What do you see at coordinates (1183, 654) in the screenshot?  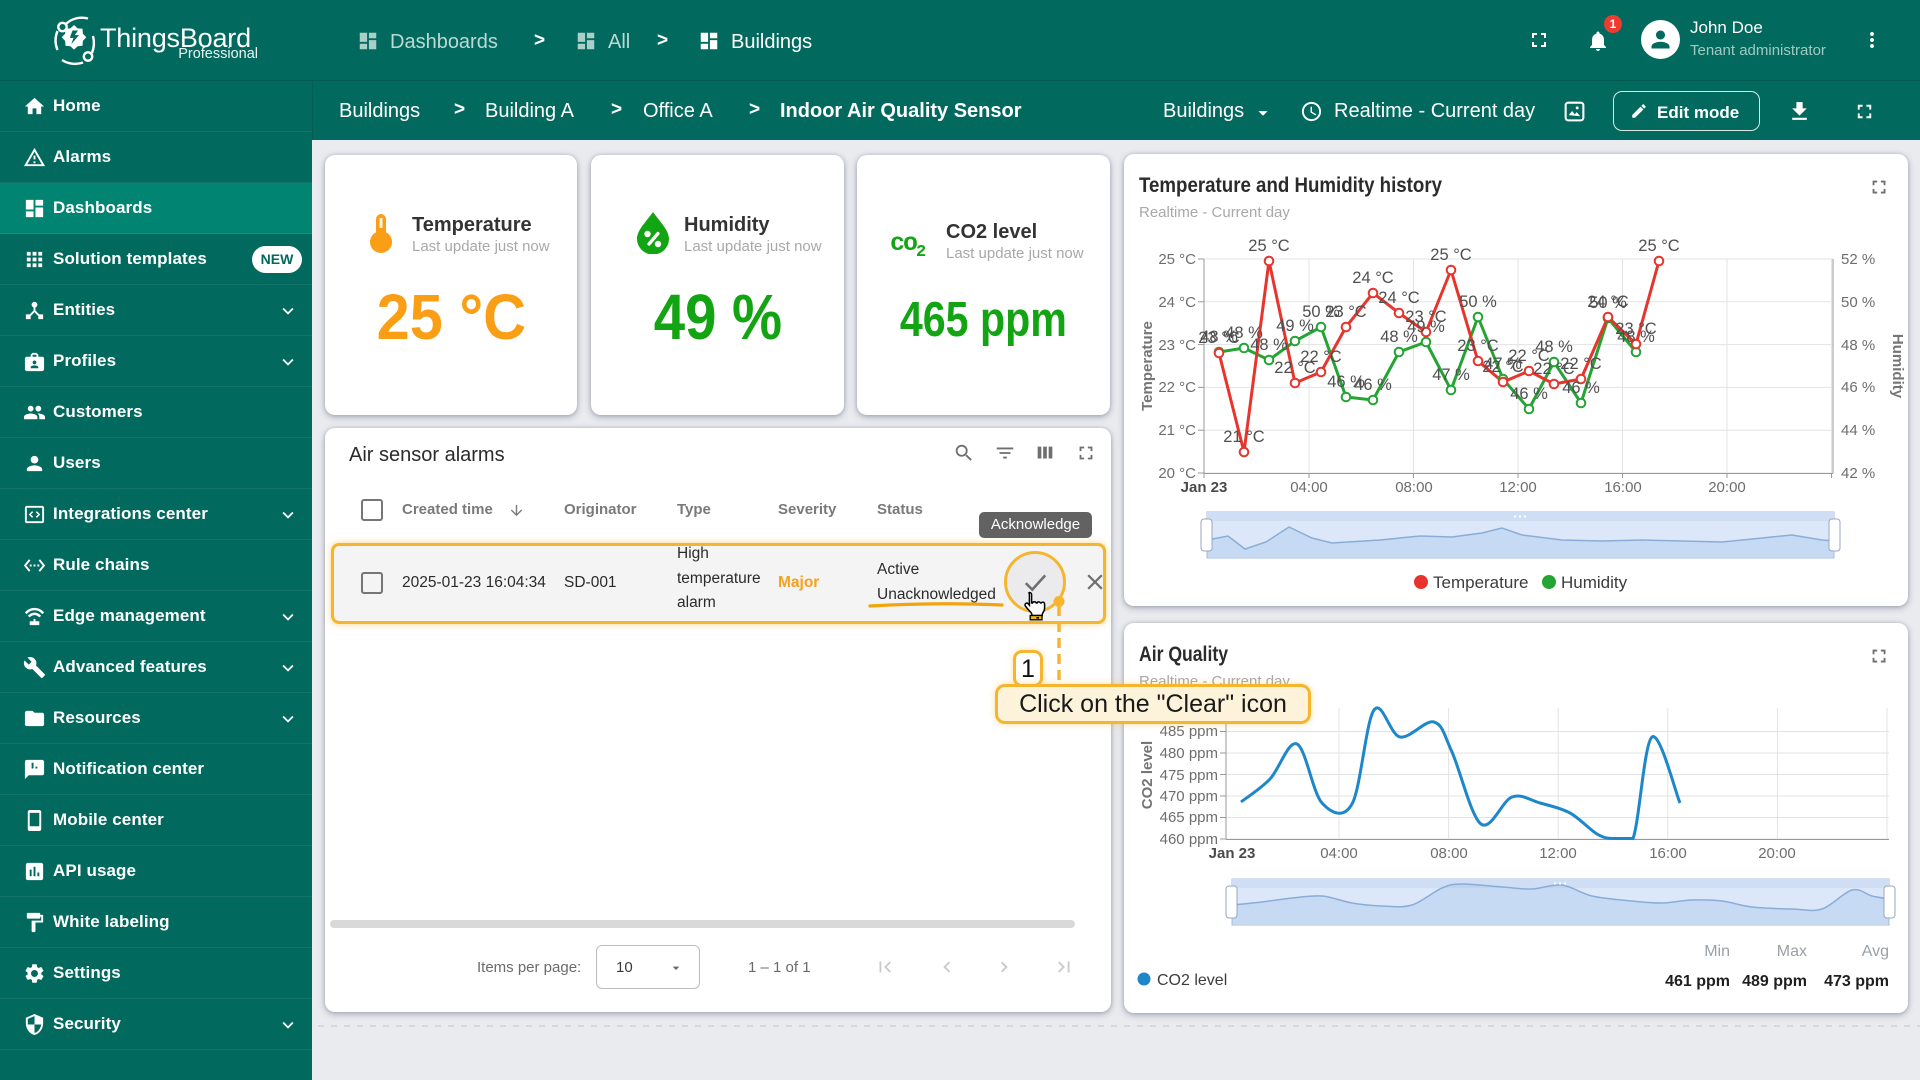 I see `svg-text: Air Quality` at bounding box center [1183, 654].